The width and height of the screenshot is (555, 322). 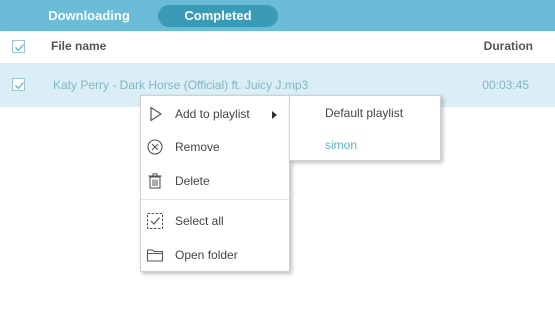 What do you see at coordinates (218, 16) in the screenshot?
I see `tab-completed: Completed` at bounding box center [218, 16].